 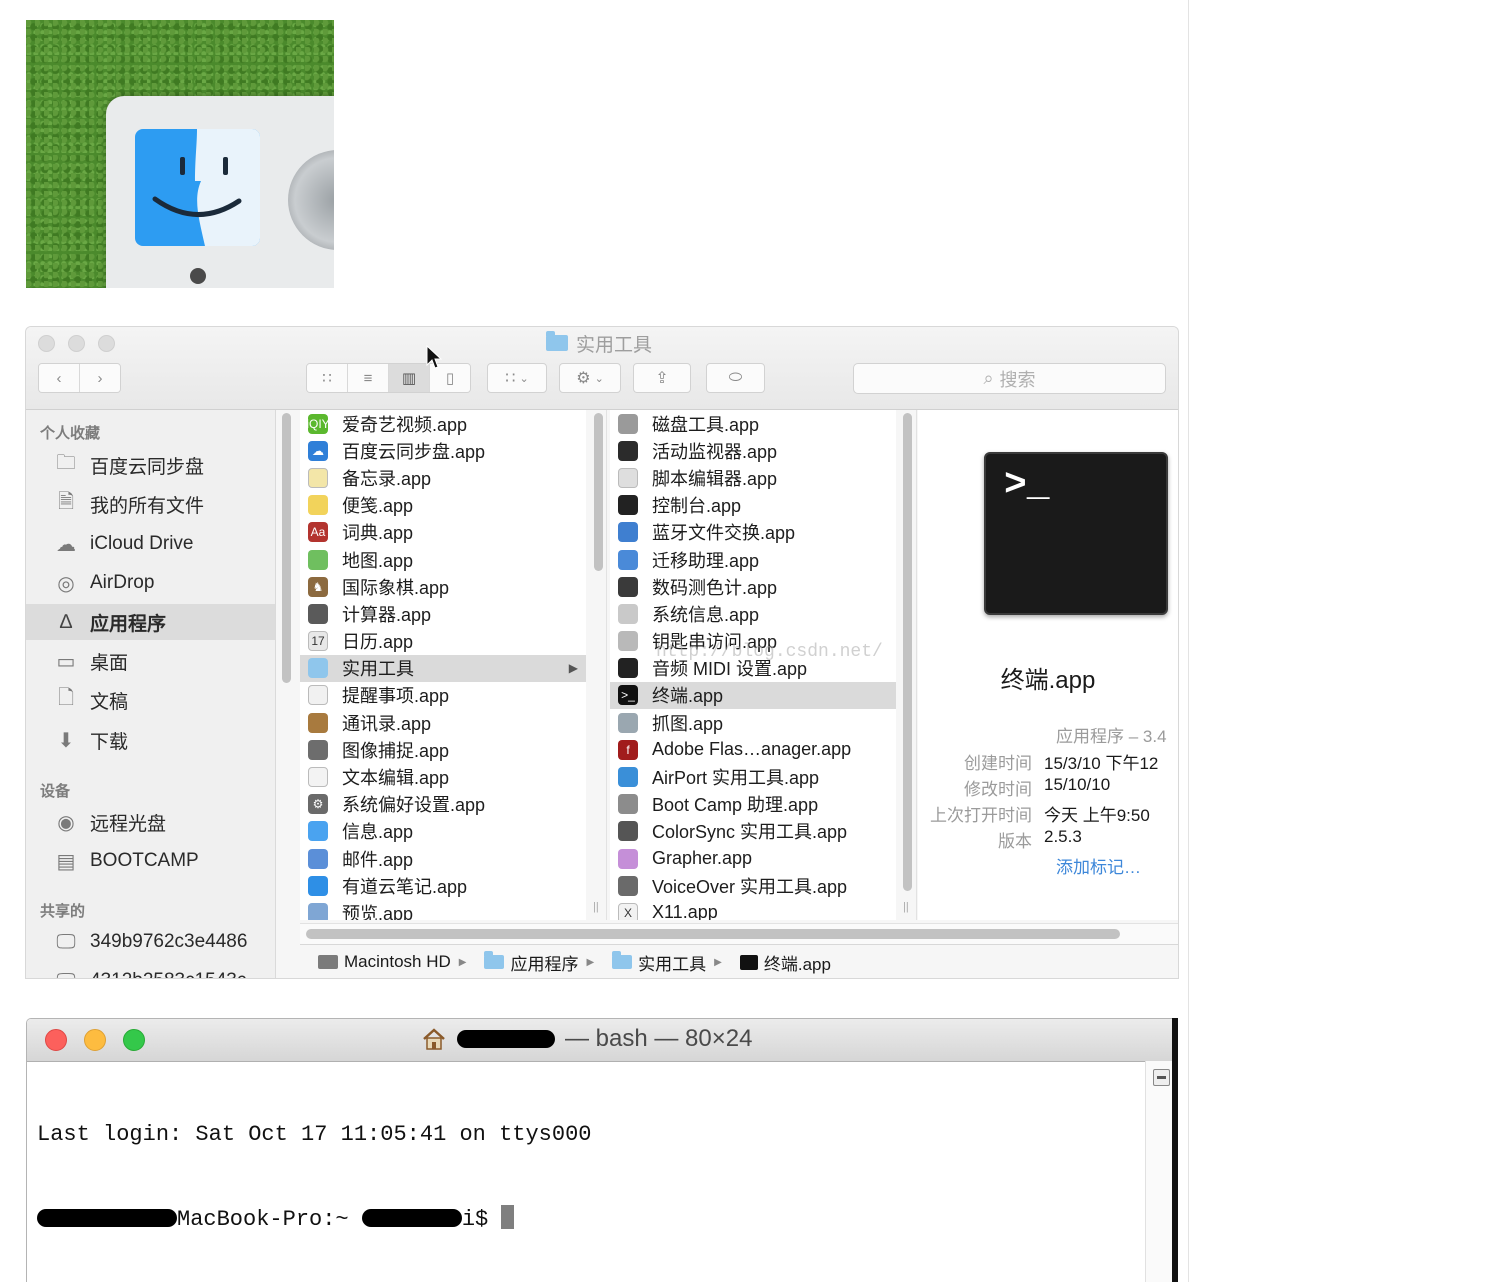 I want to click on utility-item-row: 蓝牙文件交换.app, so click(x=753, y=532).